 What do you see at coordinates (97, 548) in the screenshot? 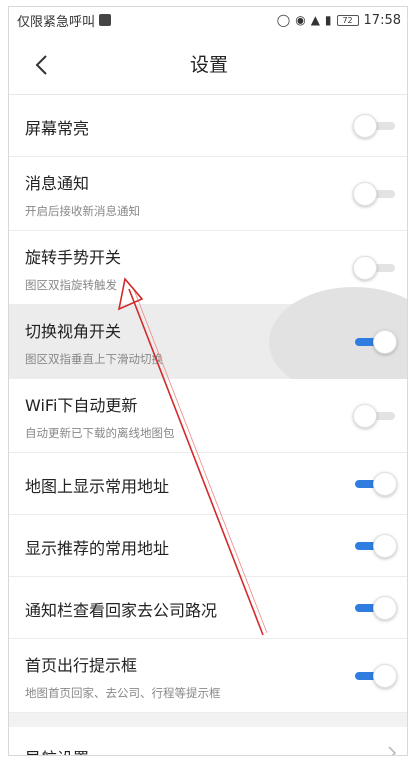
I see `setting-title: 显示推荐的常用地址` at bounding box center [97, 548].